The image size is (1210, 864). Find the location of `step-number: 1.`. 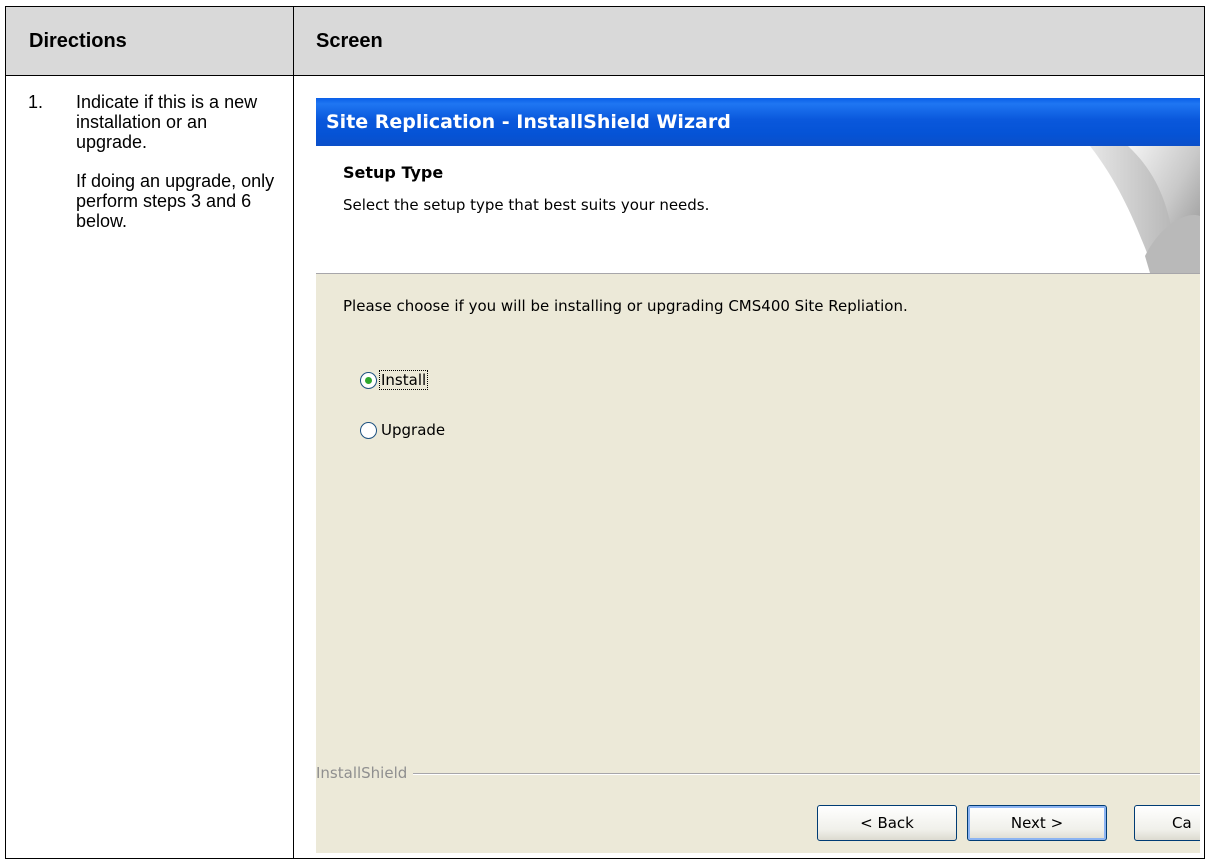

step-number: 1. is located at coordinates (36, 102).